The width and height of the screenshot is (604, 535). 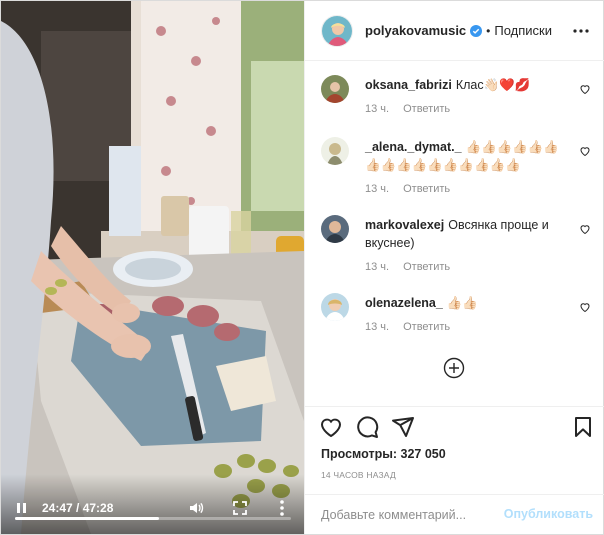 I want to click on save-bookmark-icon, so click(x=583, y=427).